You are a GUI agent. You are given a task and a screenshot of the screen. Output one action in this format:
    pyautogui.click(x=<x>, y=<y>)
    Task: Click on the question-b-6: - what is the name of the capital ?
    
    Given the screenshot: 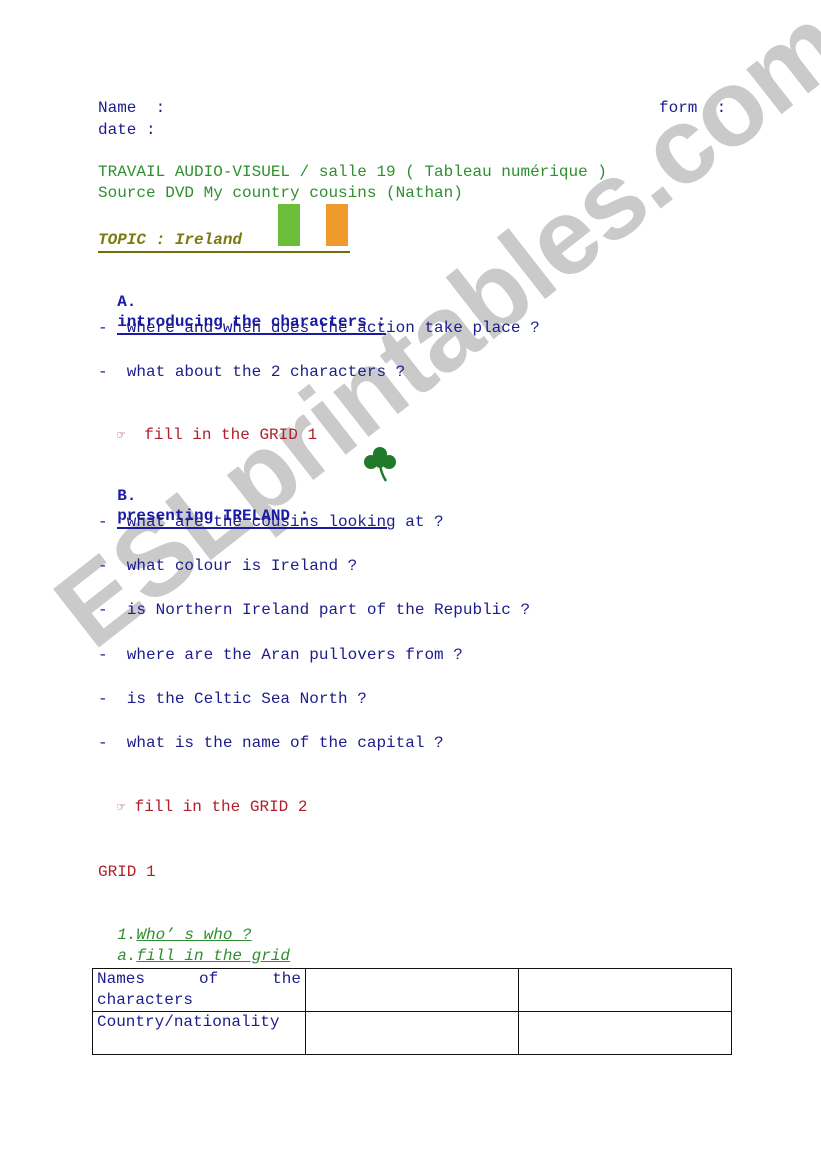 What is the action you would take?
    pyautogui.click(x=271, y=743)
    